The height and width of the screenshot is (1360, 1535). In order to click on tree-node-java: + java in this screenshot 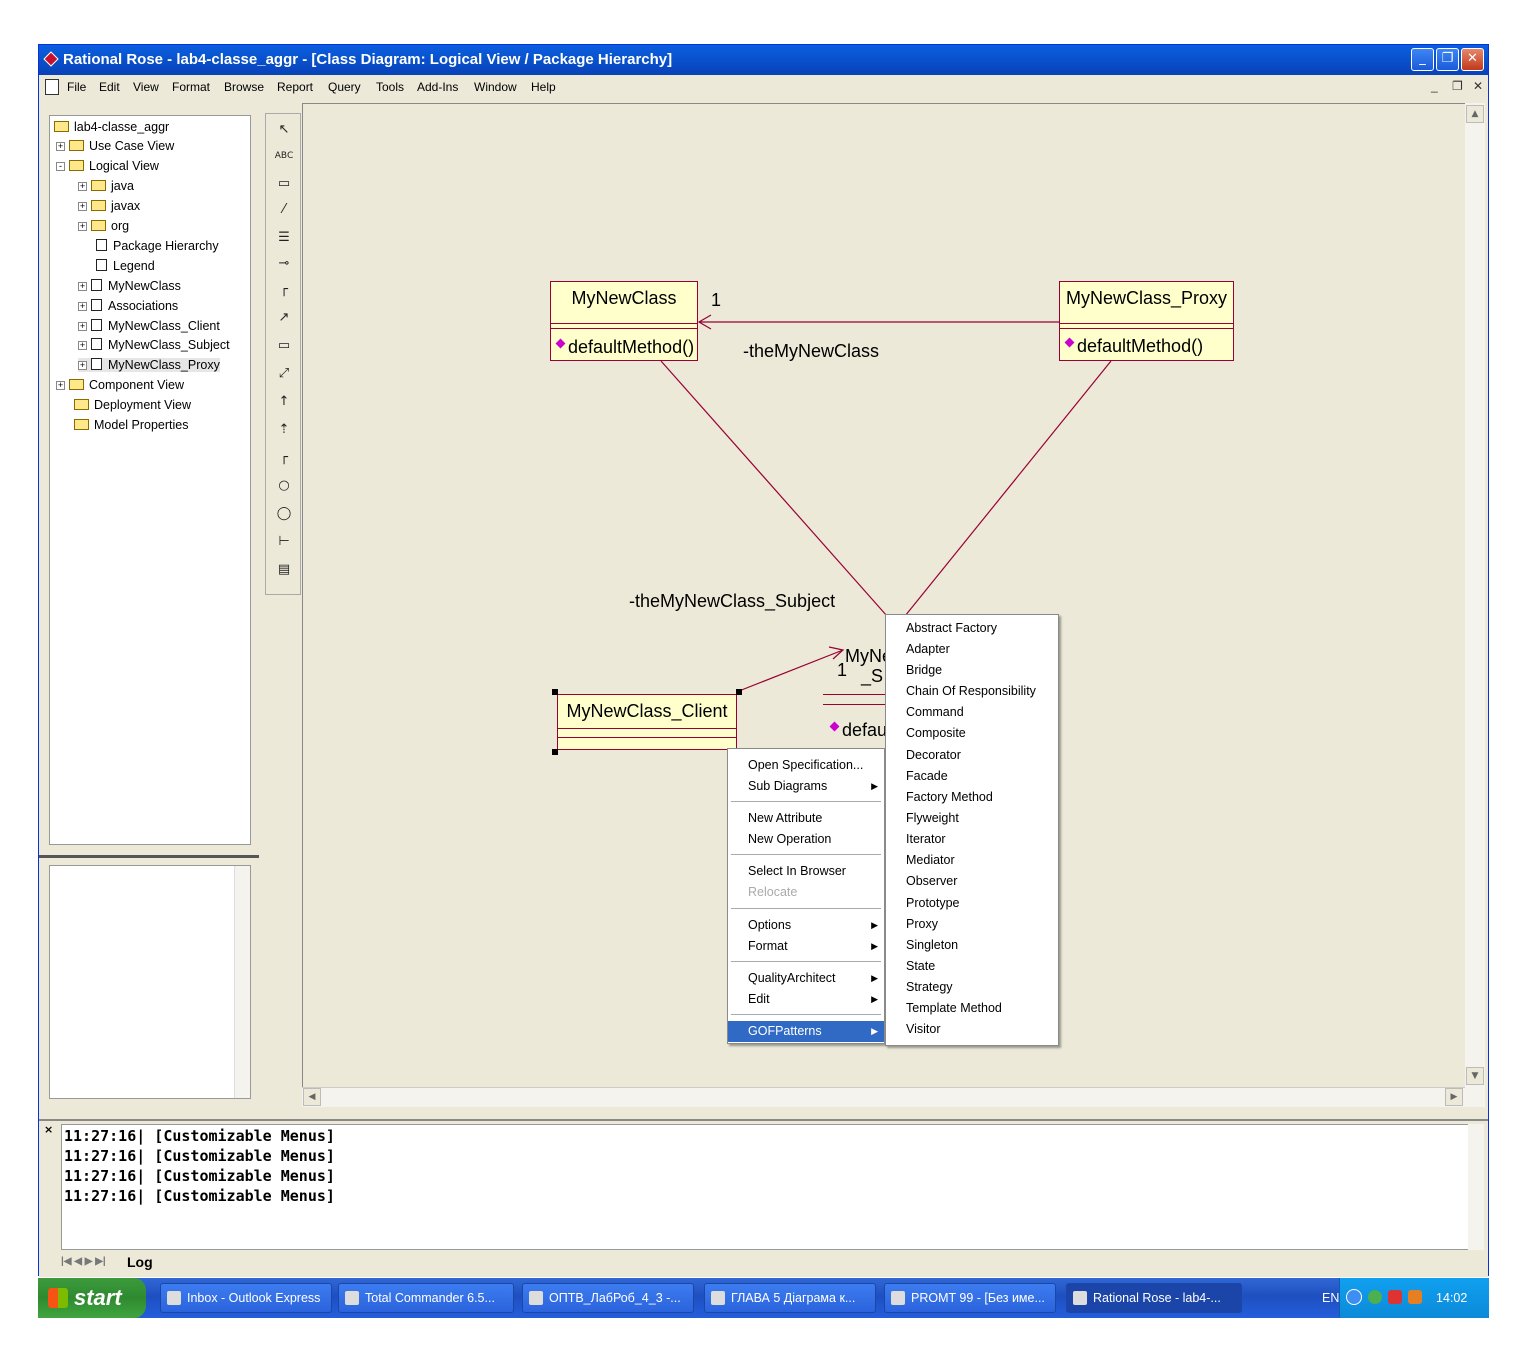, I will do `click(106, 186)`.